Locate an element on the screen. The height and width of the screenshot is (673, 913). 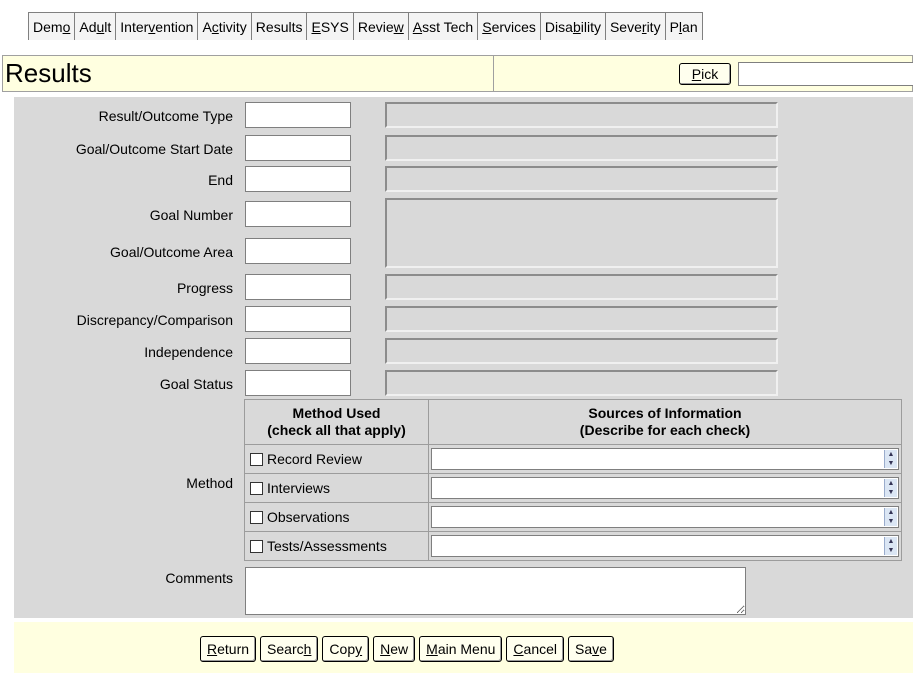
tab-asst-tech: Asst Tech is located at coordinates (442, 26).